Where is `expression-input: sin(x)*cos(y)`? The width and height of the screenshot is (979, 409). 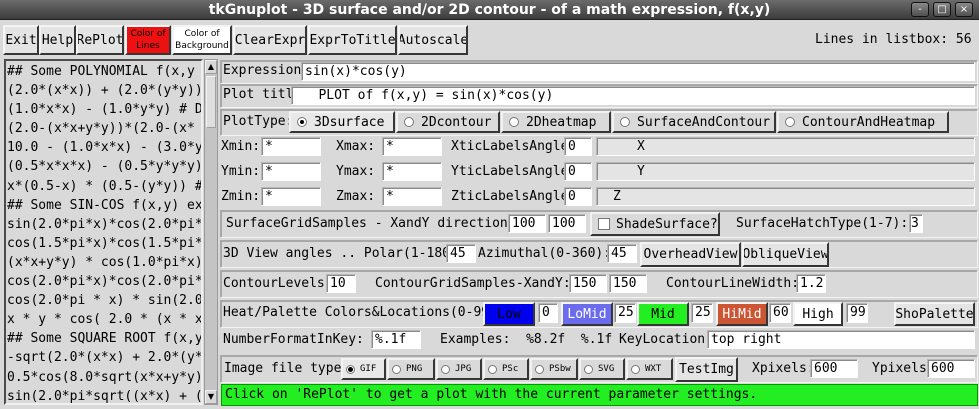
expression-input: sin(x)*cos(y) is located at coordinates (638, 71).